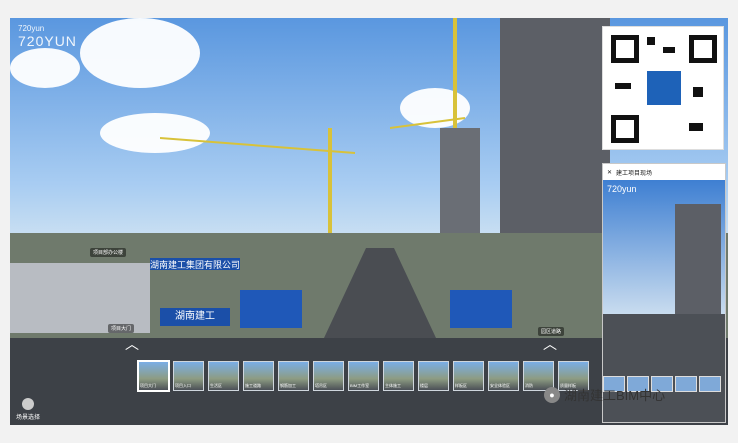 The height and width of the screenshot is (443, 738). What do you see at coordinates (609, 172) in the screenshot?
I see `close-icon: ✕` at bounding box center [609, 172].